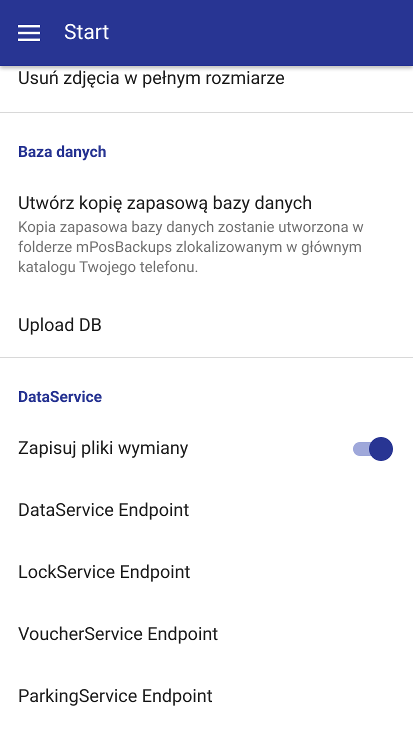 This screenshot has height=739, width=413. What do you see at coordinates (104, 449) in the screenshot?
I see `preference-title: Zapisuj pliki wymiany` at bounding box center [104, 449].